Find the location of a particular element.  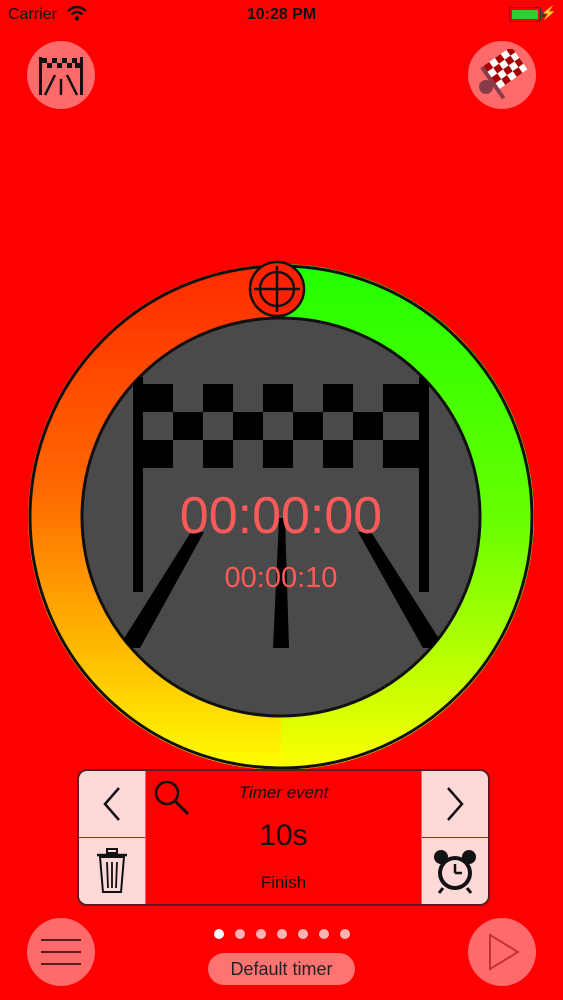

play-button is located at coordinates (502, 952).